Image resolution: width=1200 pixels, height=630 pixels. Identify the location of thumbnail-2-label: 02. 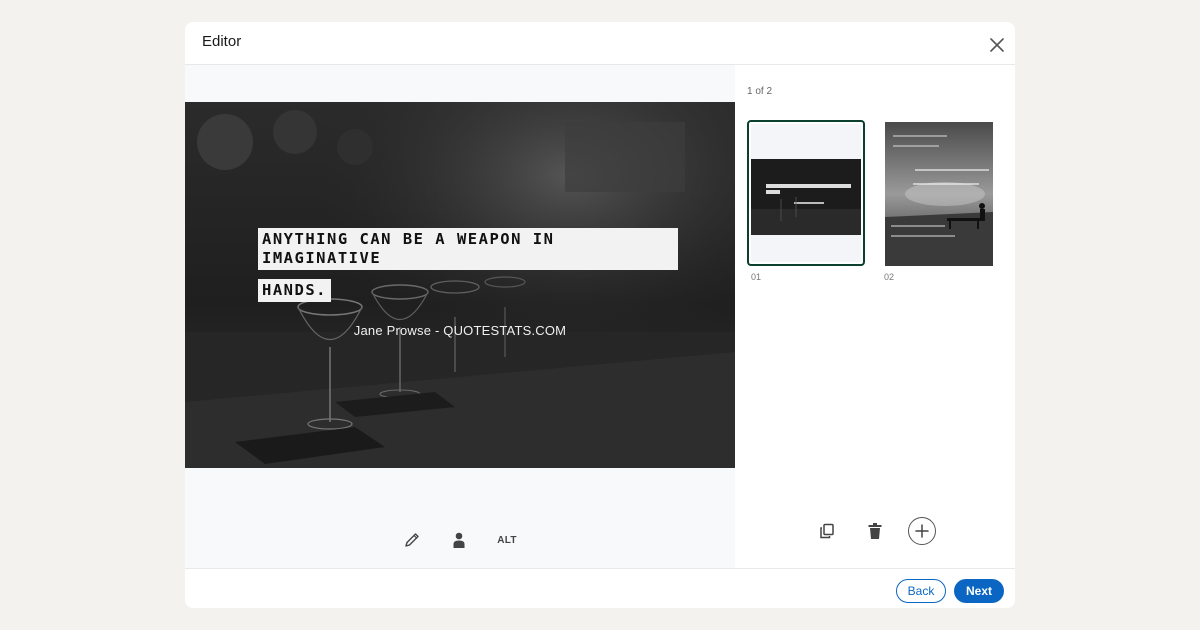
(889, 277).